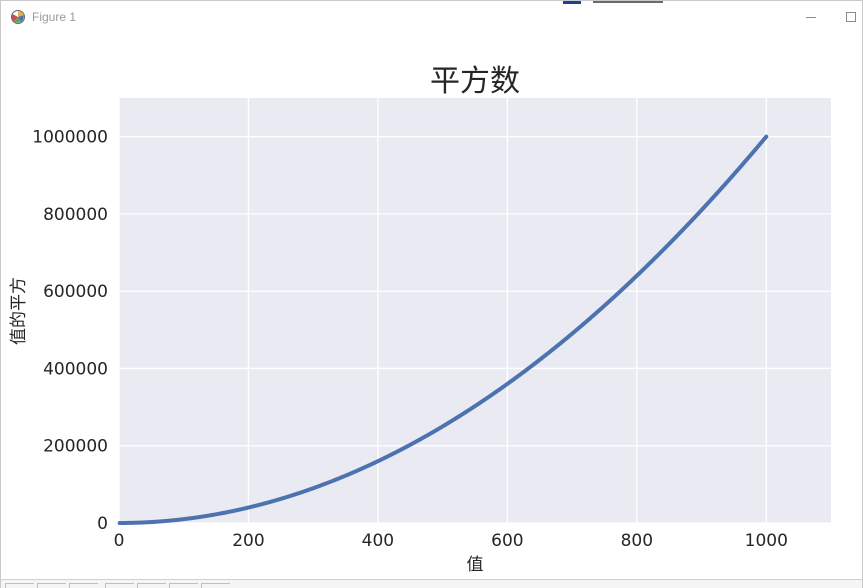  What do you see at coordinates (475, 81) in the screenshot?
I see `chart-title: 平方数` at bounding box center [475, 81].